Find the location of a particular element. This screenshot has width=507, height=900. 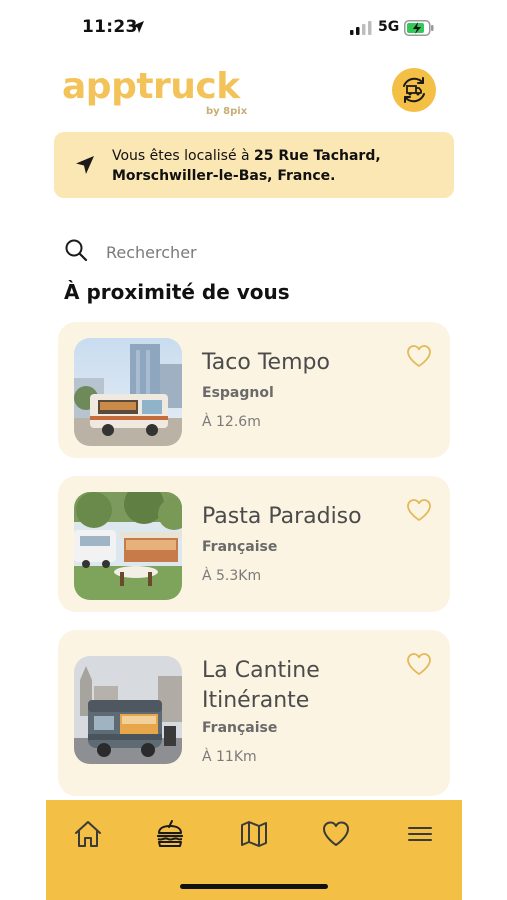

truck-name: Taco Tempo is located at coordinates (266, 362).